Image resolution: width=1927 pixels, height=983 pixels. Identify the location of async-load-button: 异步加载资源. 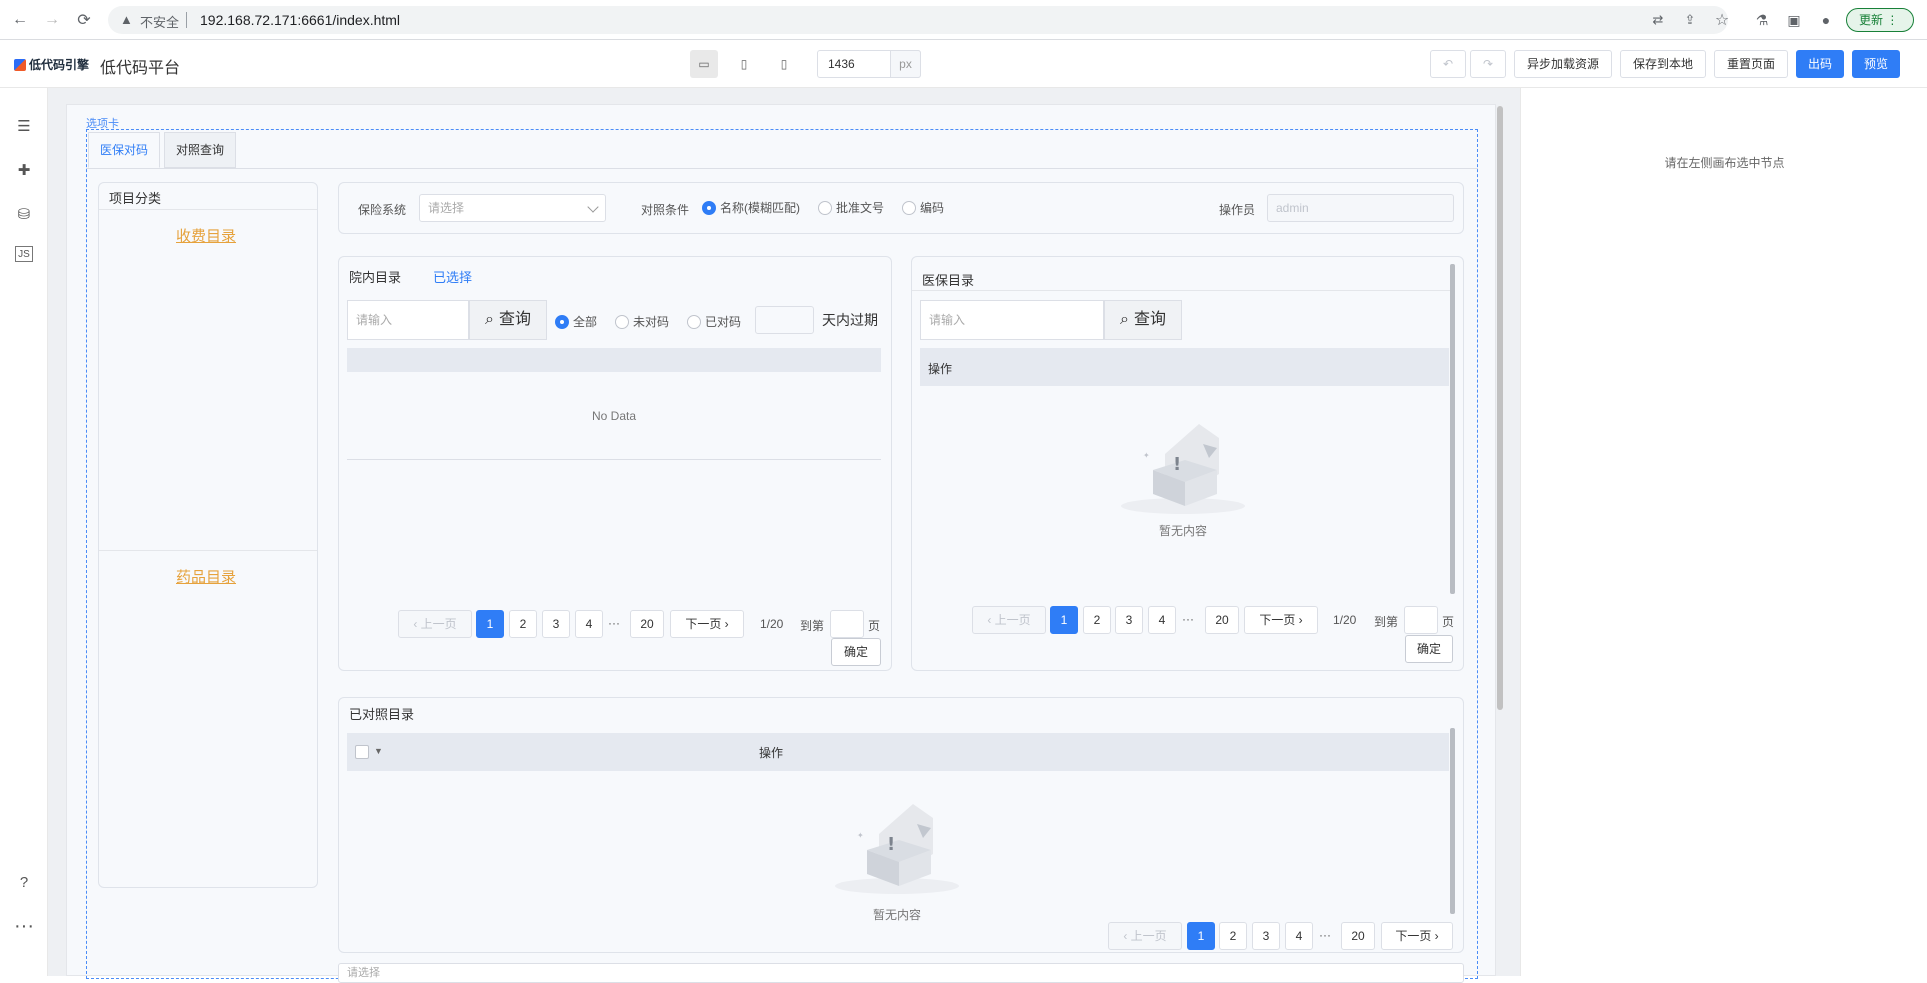
(1563, 64).